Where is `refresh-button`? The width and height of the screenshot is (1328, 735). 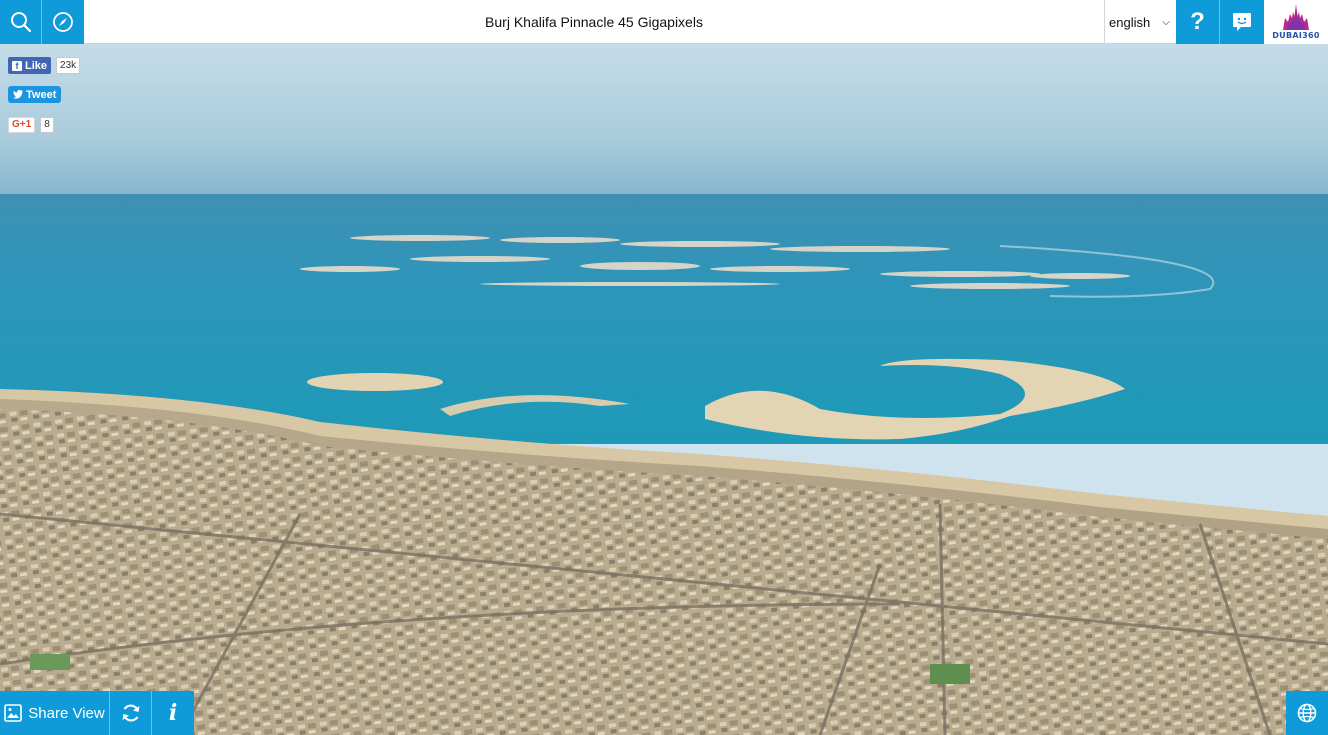 refresh-button is located at coordinates (131, 713).